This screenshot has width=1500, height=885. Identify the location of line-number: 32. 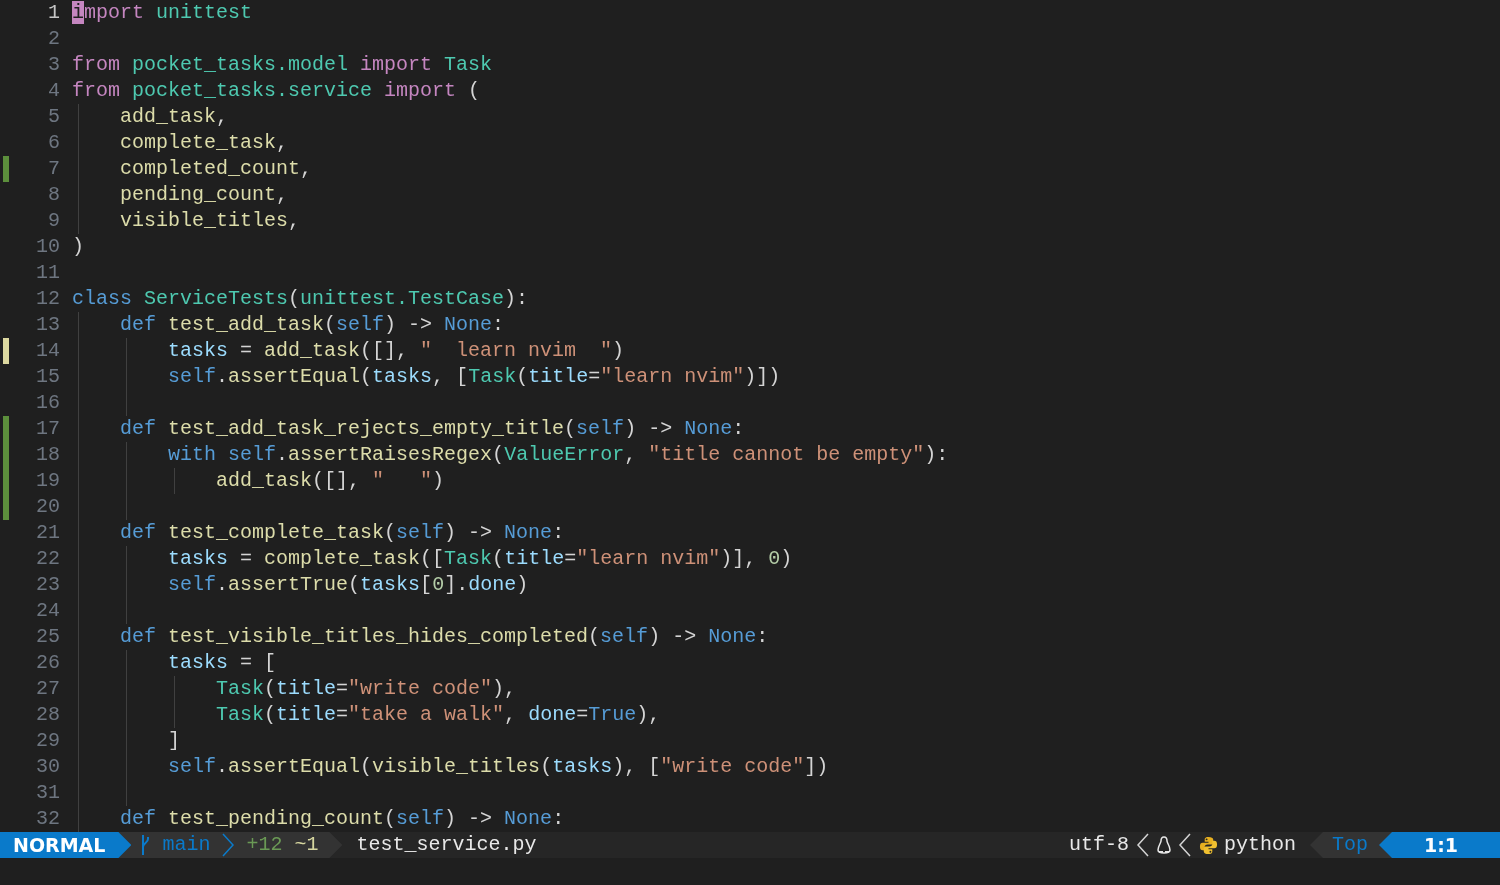
(48, 819).